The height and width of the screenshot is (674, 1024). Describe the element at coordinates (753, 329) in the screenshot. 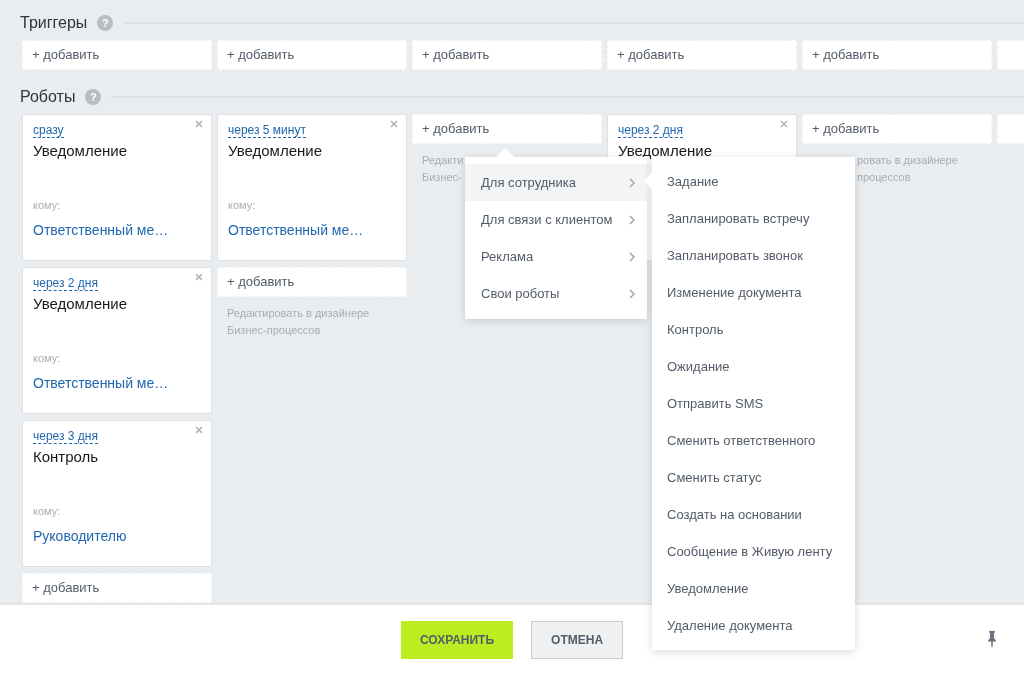

I see `submenu-item: Контроль` at that location.